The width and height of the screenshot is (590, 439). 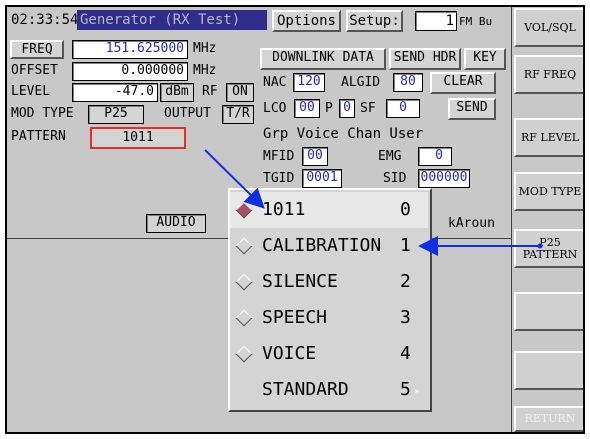 What do you see at coordinates (177, 92) in the screenshot?
I see `level-unit: dBm` at bounding box center [177, 92].